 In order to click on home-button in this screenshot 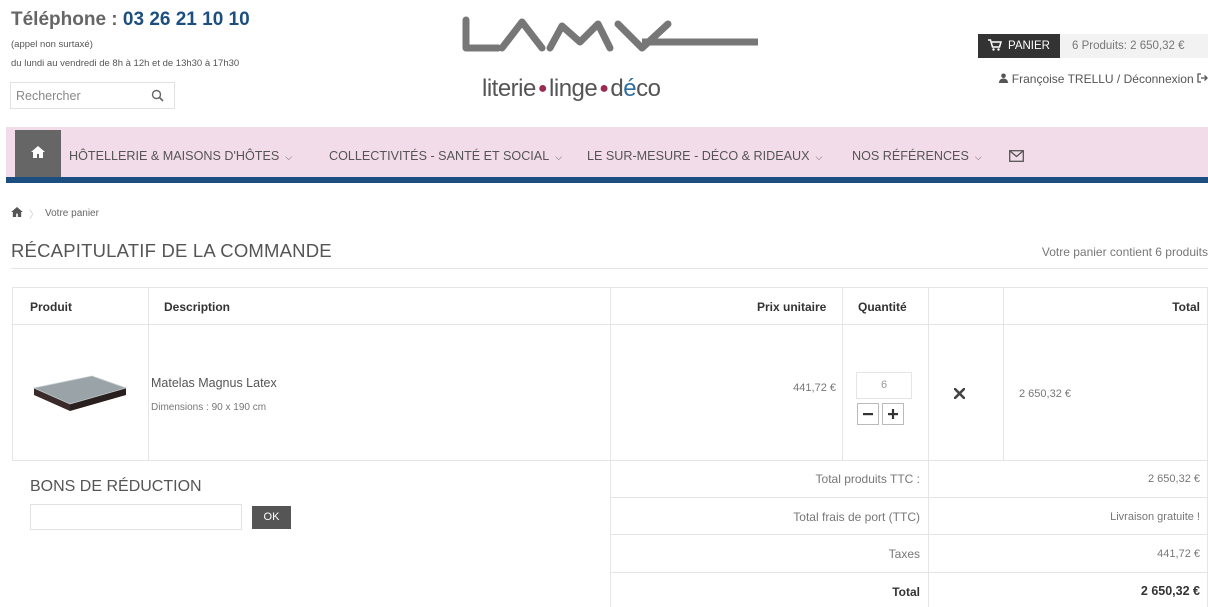, I will do `click(38, 153)`.